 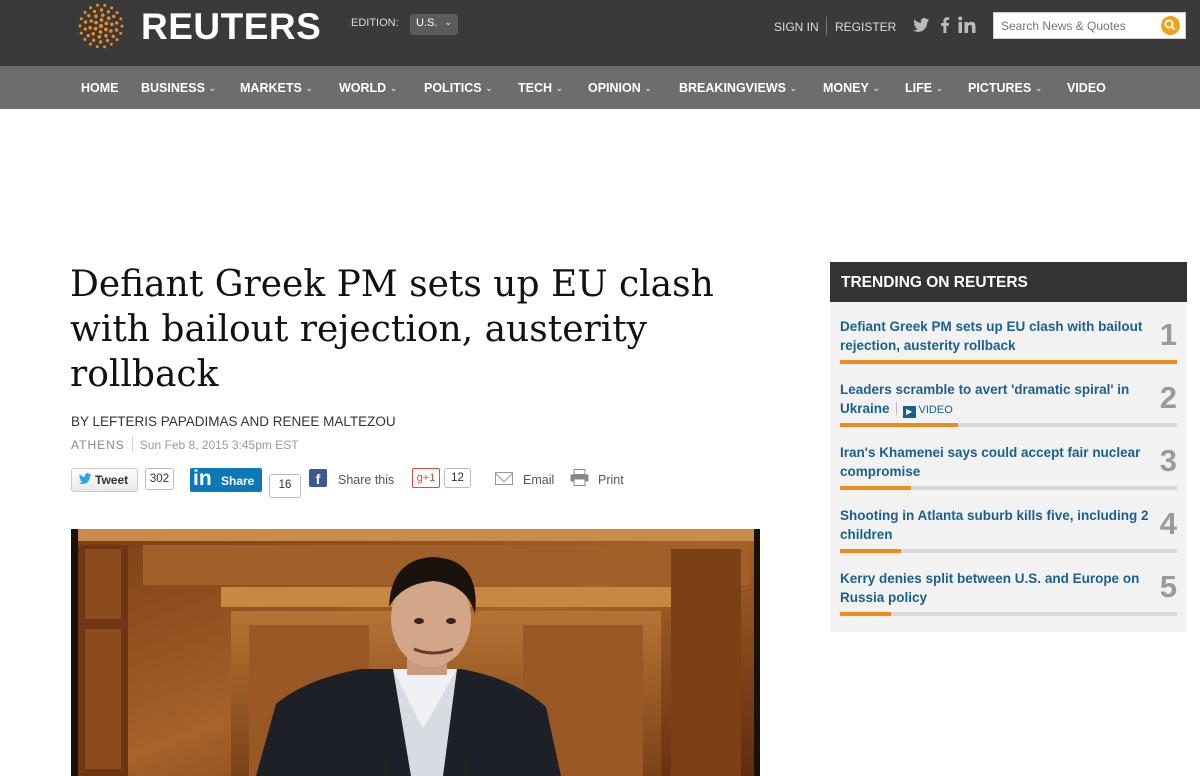 What do you see at coordinates (285, 486) in the screenshot?
I see `linkedin-count: 16` at bounding box center [285, 486].